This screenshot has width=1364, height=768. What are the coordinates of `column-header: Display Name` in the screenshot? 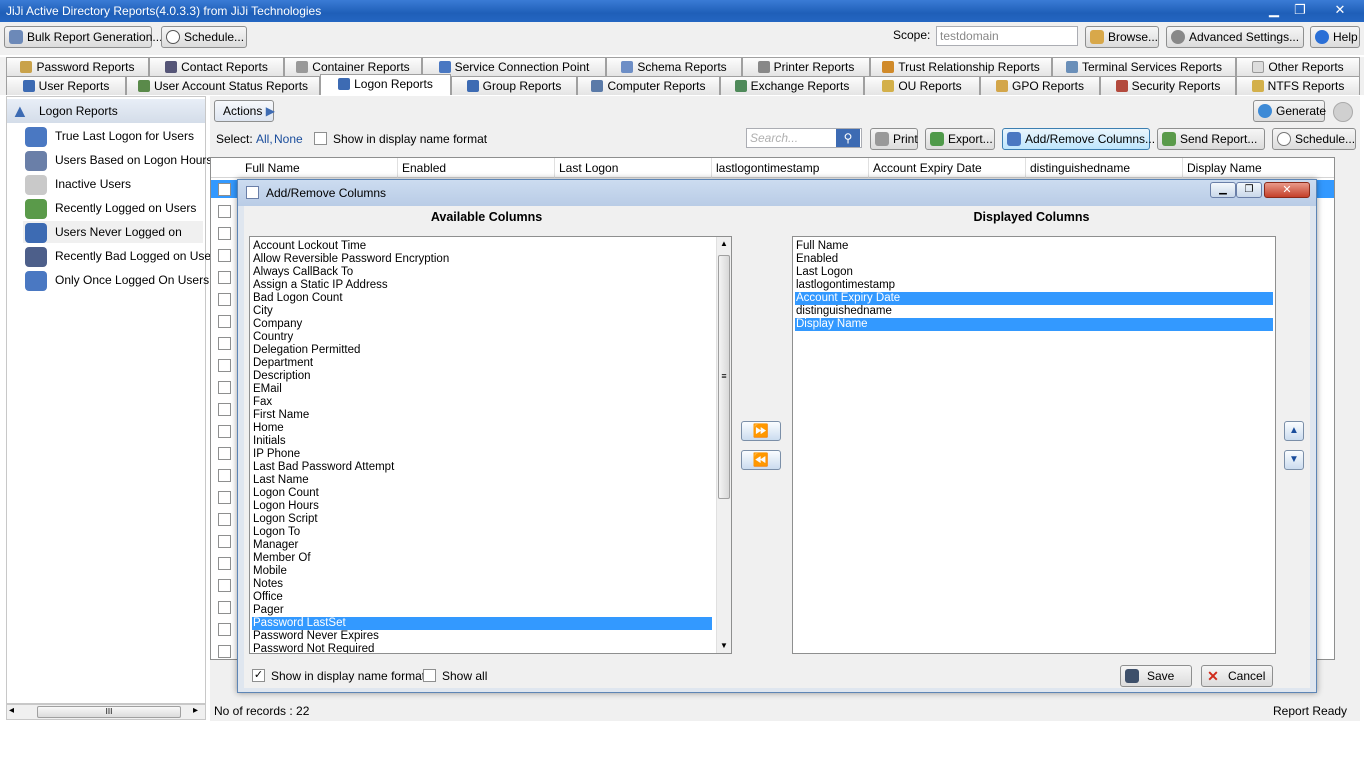 It's located at (1258, 168).